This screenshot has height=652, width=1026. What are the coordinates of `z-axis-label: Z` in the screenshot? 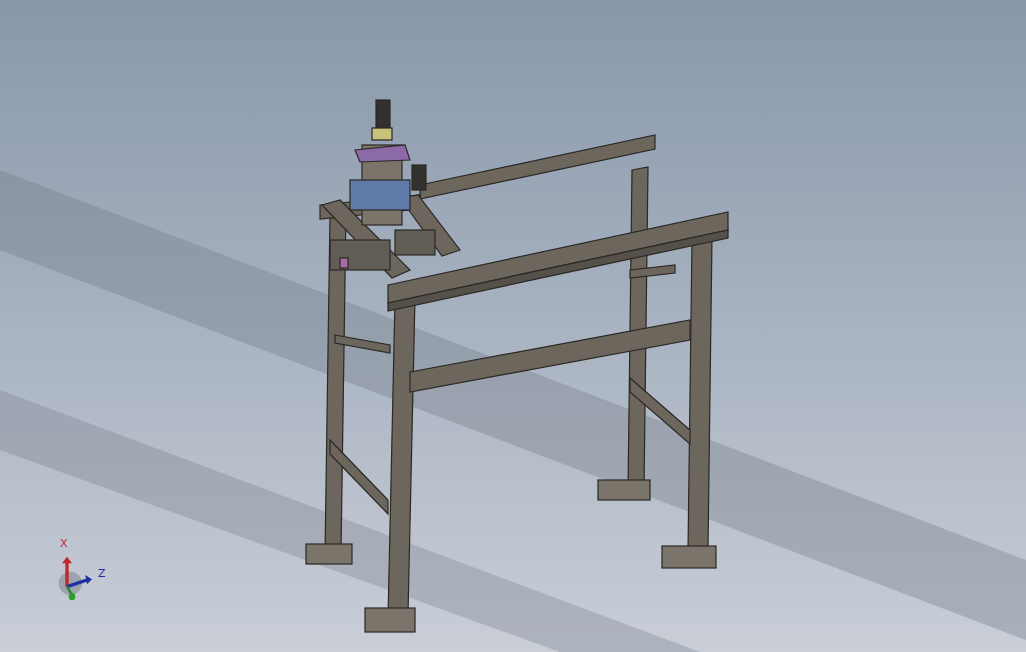 It's located at (102, 574).